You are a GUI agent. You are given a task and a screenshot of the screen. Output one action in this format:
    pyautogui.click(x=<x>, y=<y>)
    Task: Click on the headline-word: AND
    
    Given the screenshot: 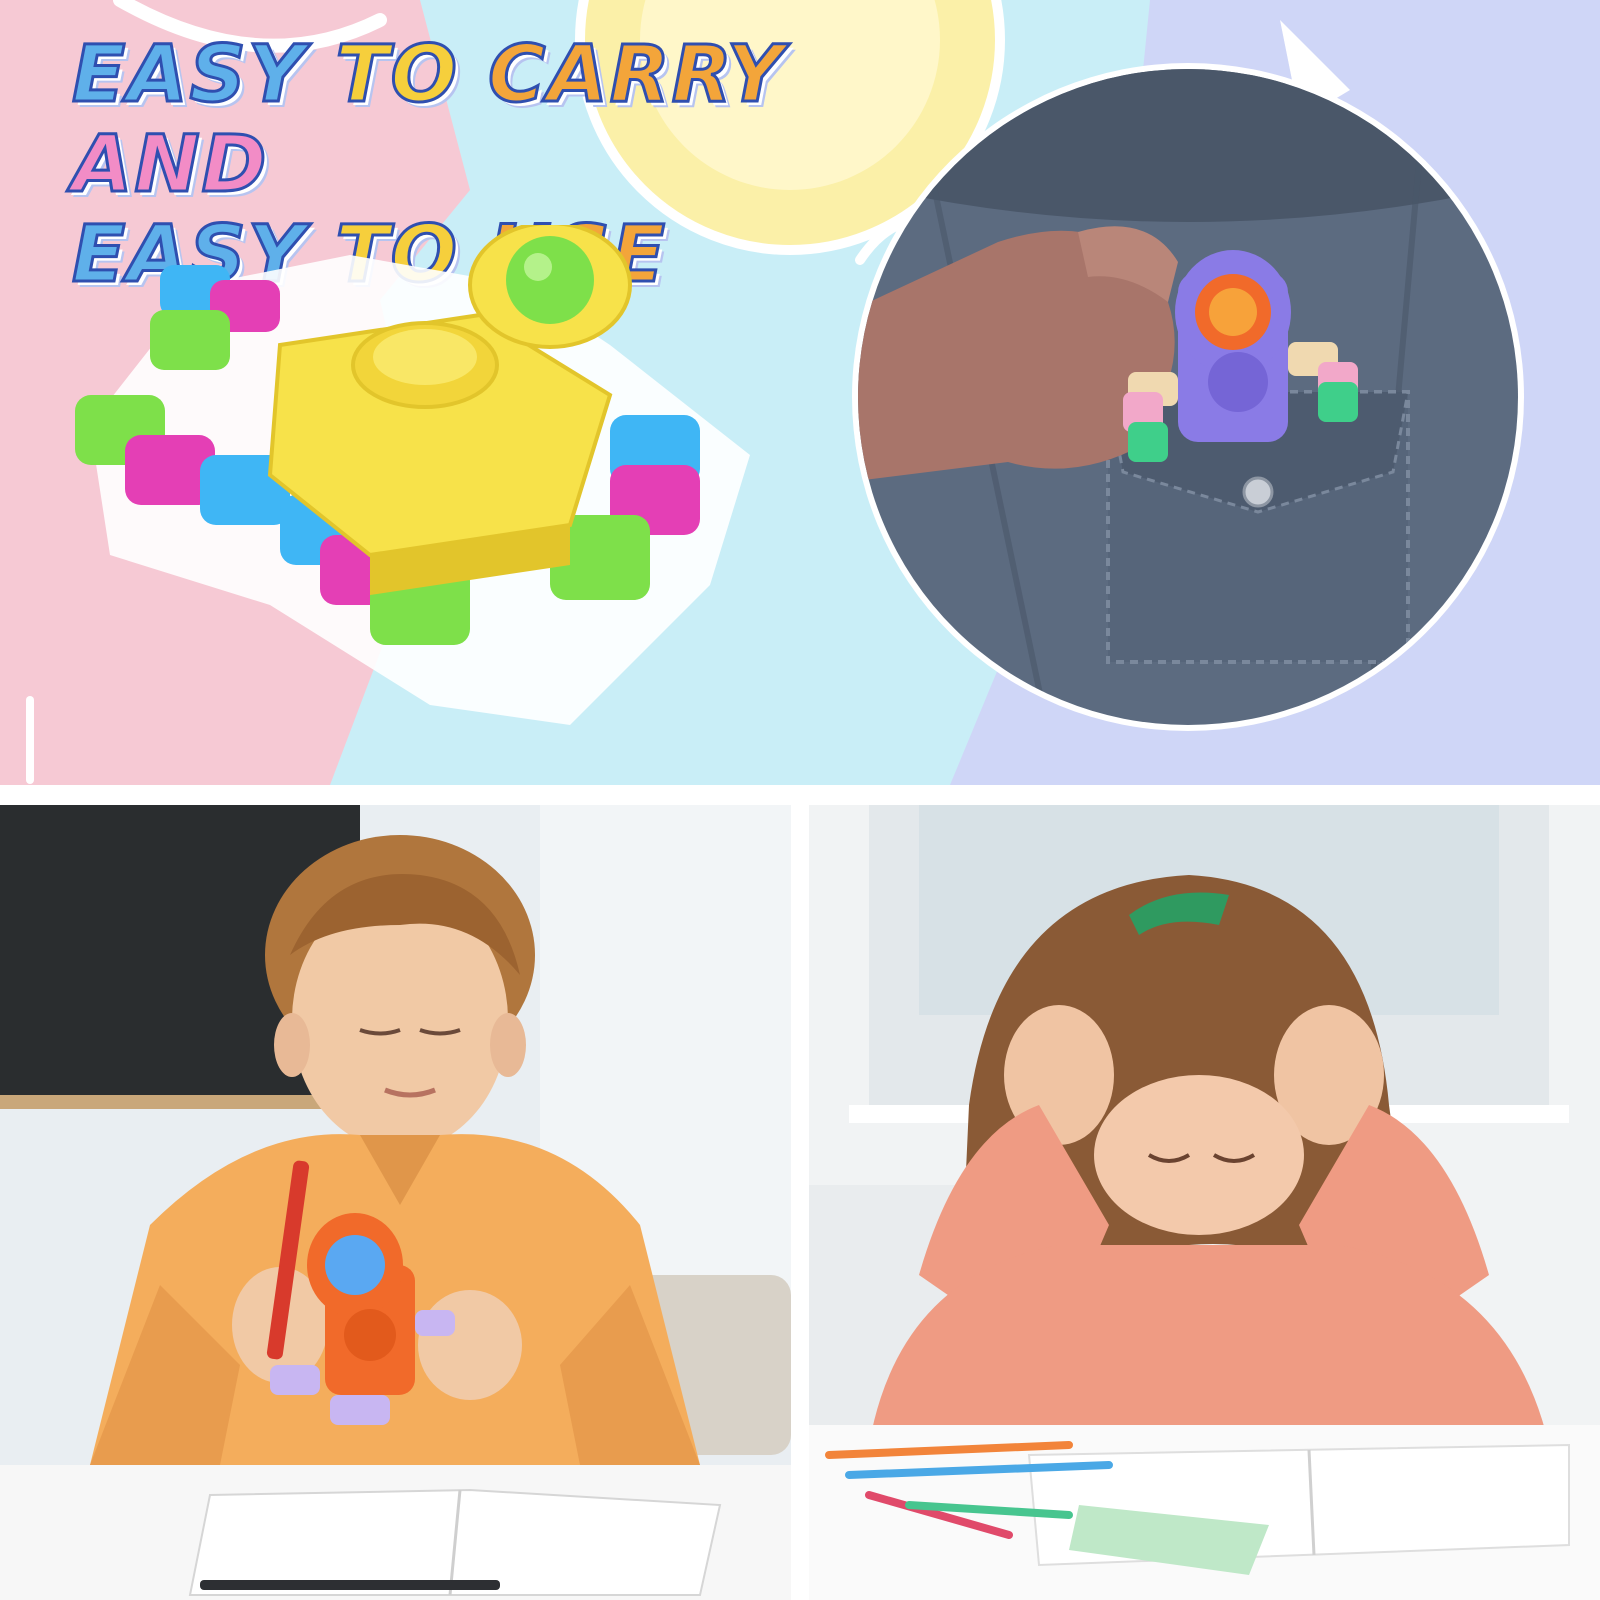 What is the action you would take?
    pyautogui.click(x=169, y=165)
    